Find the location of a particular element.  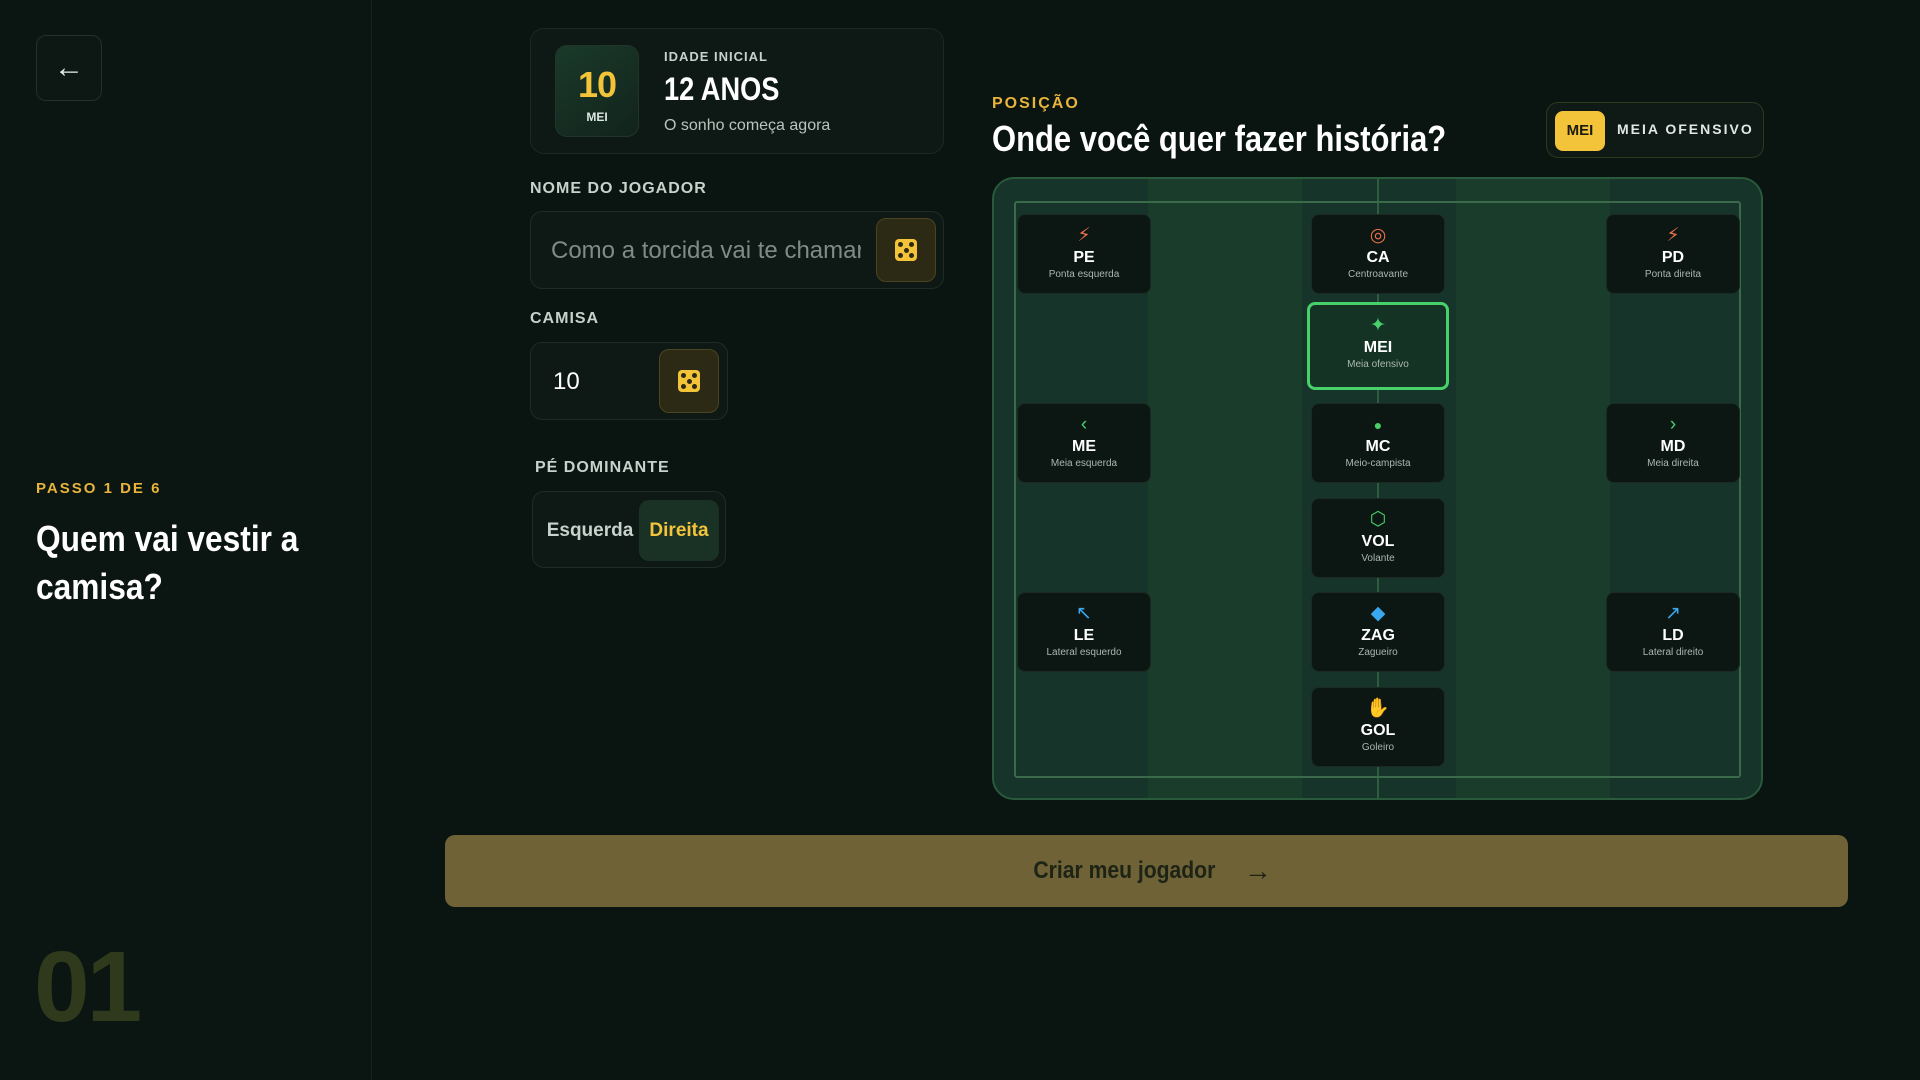

age-value: 12 ANOS is located at coordinates (722, 89).